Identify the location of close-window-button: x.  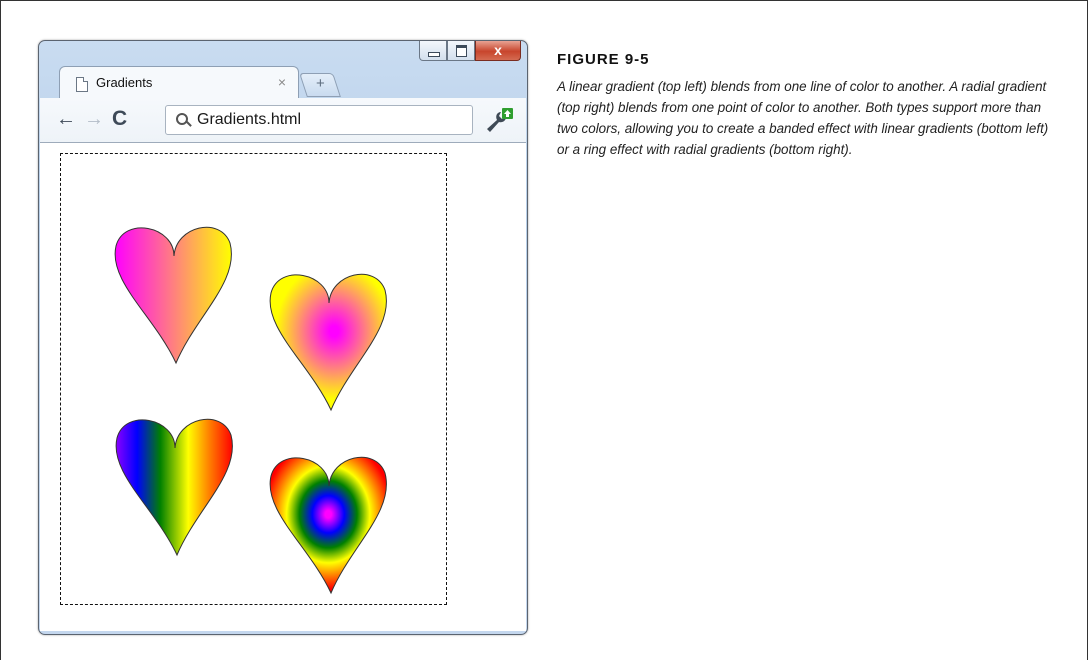
(498, 51).